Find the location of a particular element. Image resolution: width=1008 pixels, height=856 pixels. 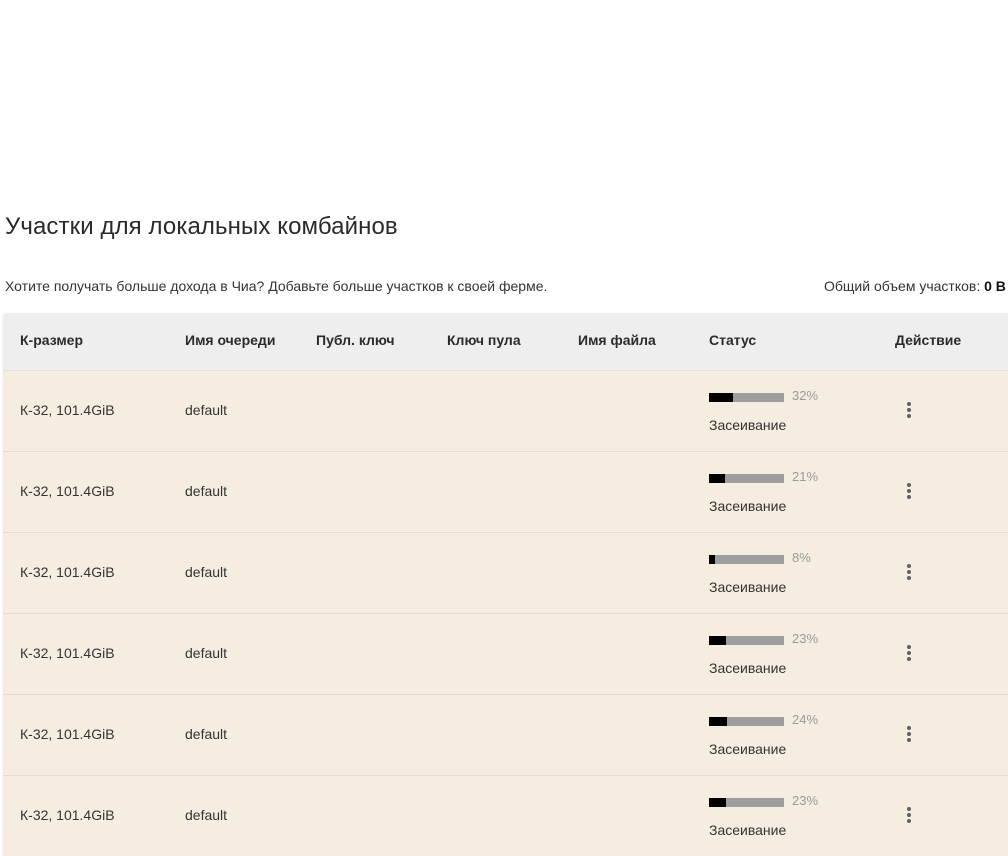

total-plot-size: Общий объем участков: 0 B is located at coordinates (915, 286).